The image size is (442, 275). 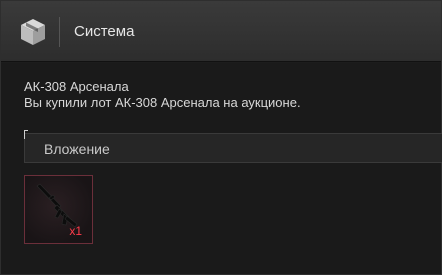 What do you see at coordinates (33, 32) in the screenshot?
I see `box-icon` at bounding box center [33, 32].